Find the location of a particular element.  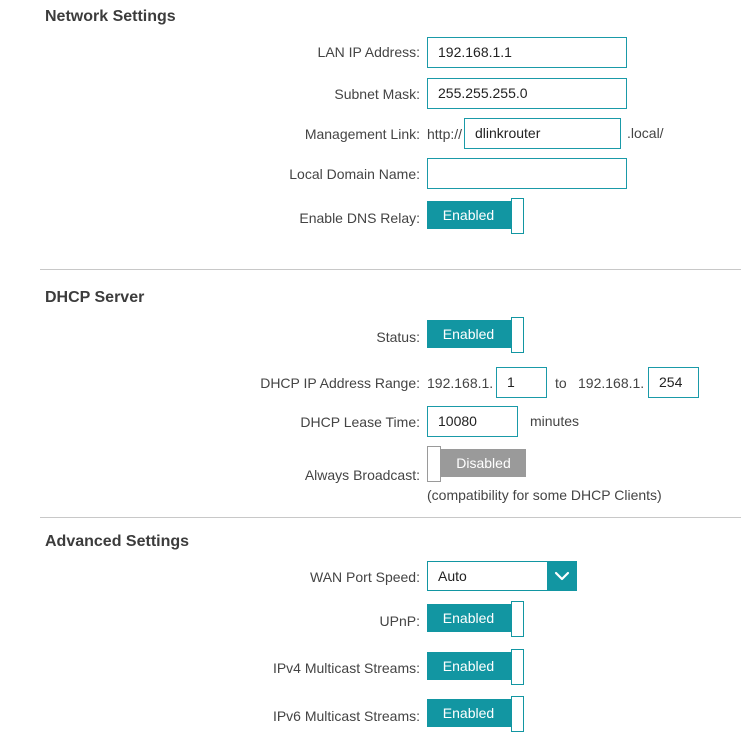

dns-relay-toggle: Enabled is located at coordinates (477, 217).